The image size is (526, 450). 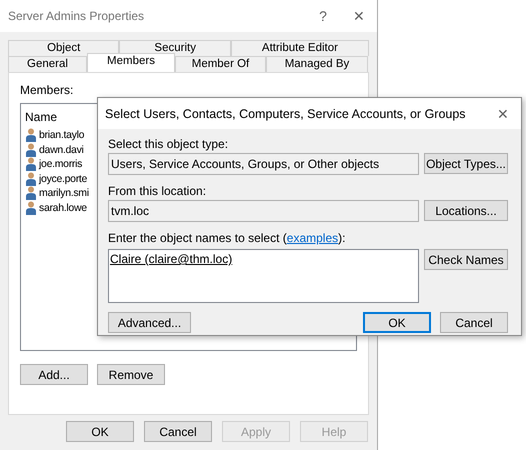 What do you see at coordinates (169, 144) in the screenshot?
I see `object-type-label: Select this object type:` at bounding box center [169, 144].